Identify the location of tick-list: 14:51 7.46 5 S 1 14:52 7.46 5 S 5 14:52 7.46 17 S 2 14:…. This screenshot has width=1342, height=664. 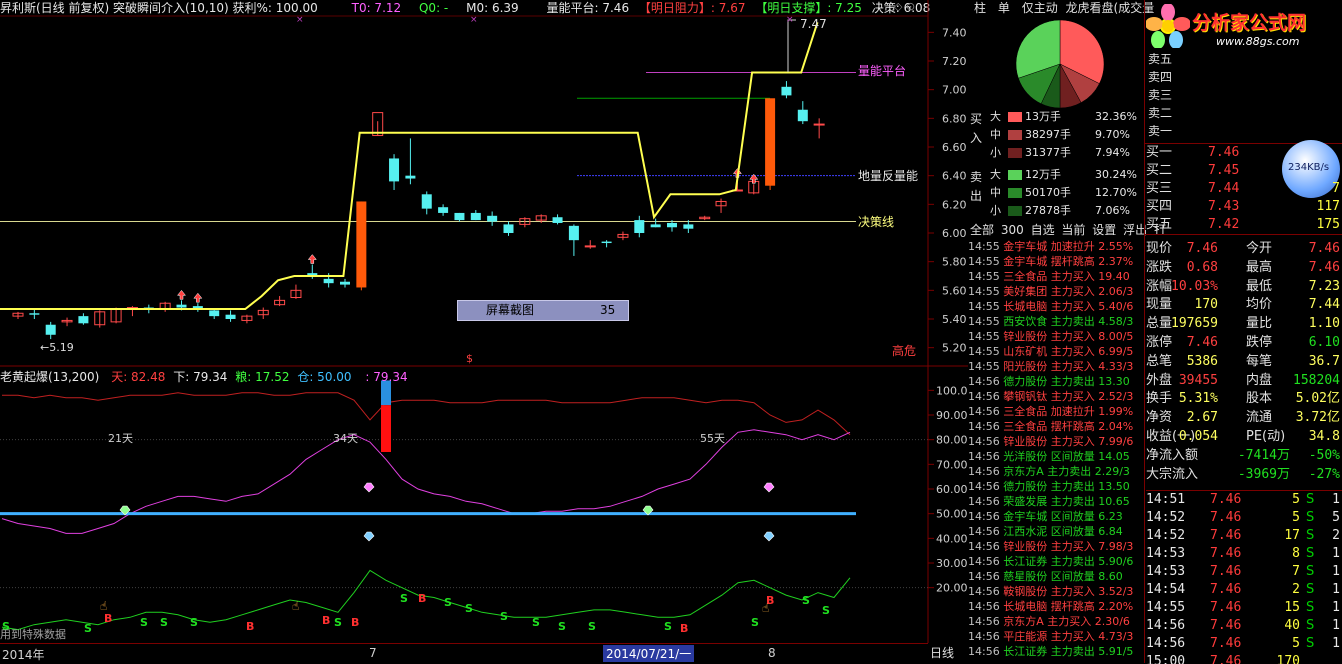
(1244, 577).